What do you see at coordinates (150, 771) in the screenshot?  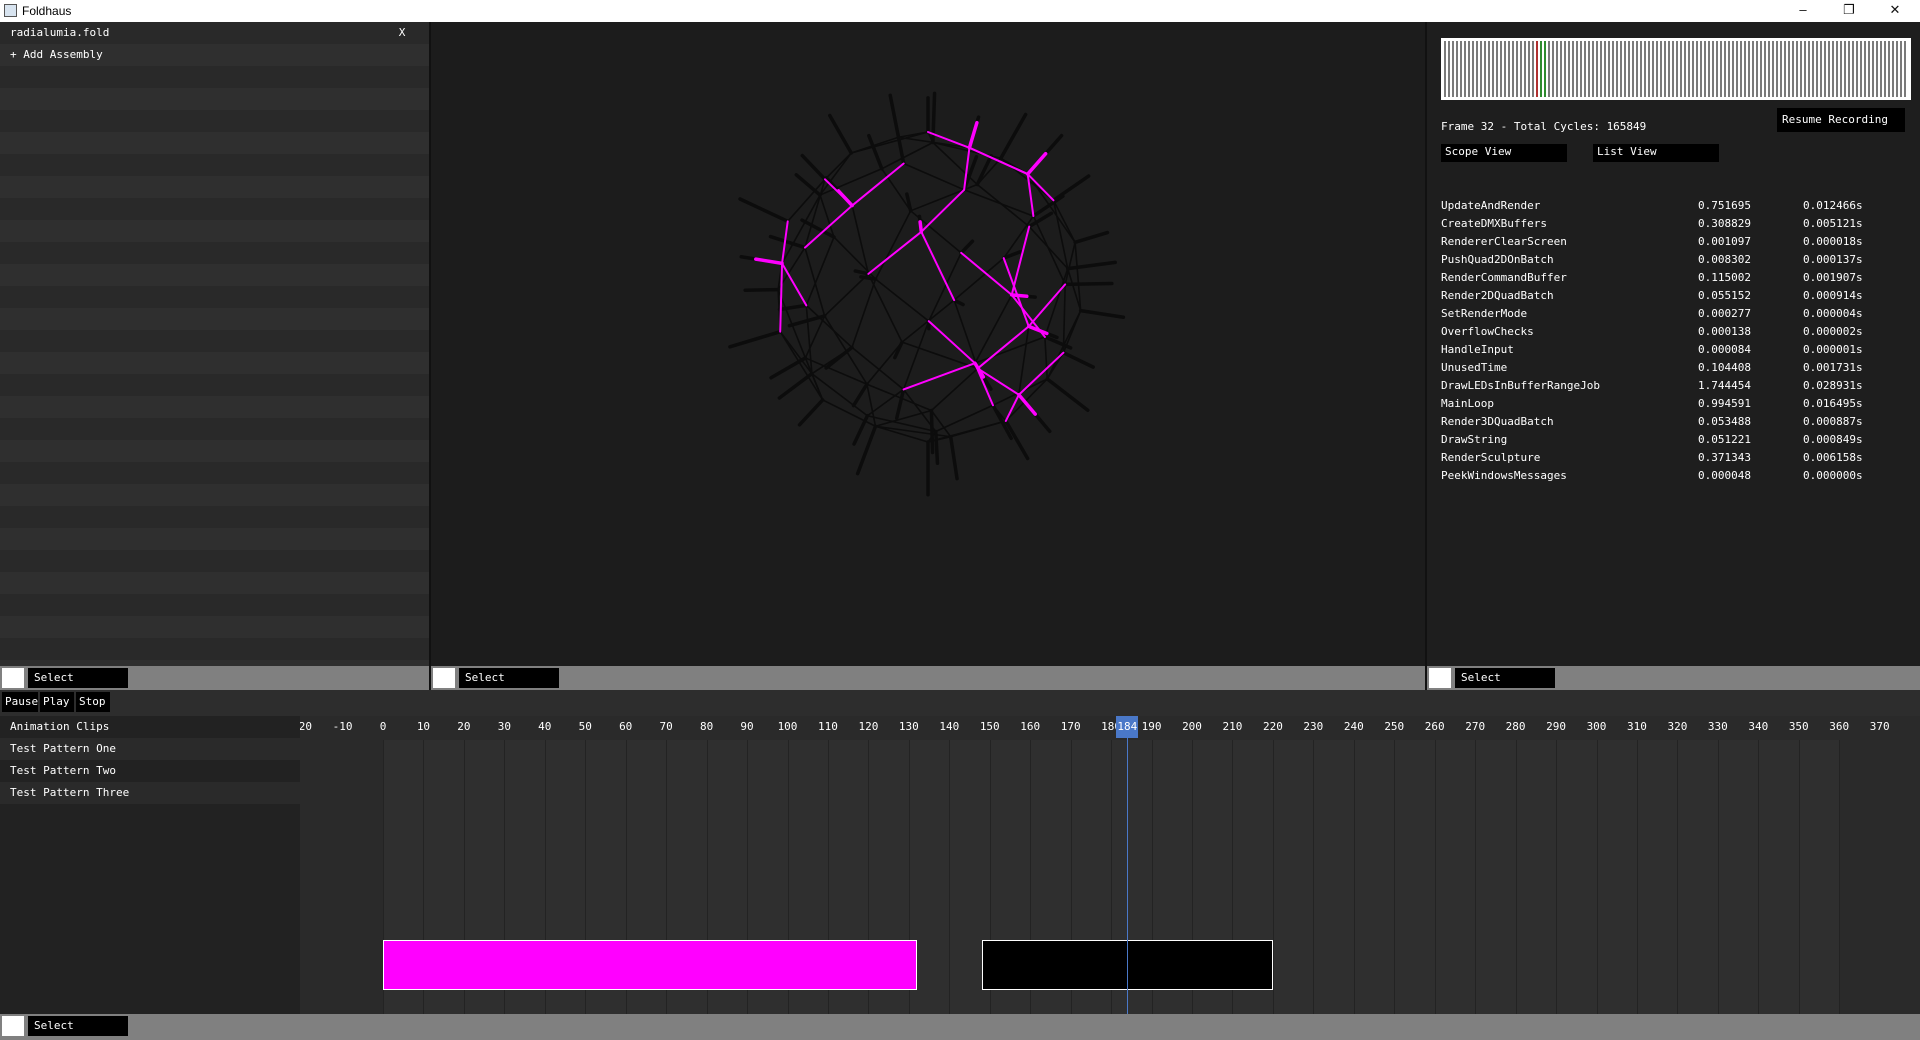 I see `clip-list-item: Test Pattern Two` at bounding box center [150, 771].